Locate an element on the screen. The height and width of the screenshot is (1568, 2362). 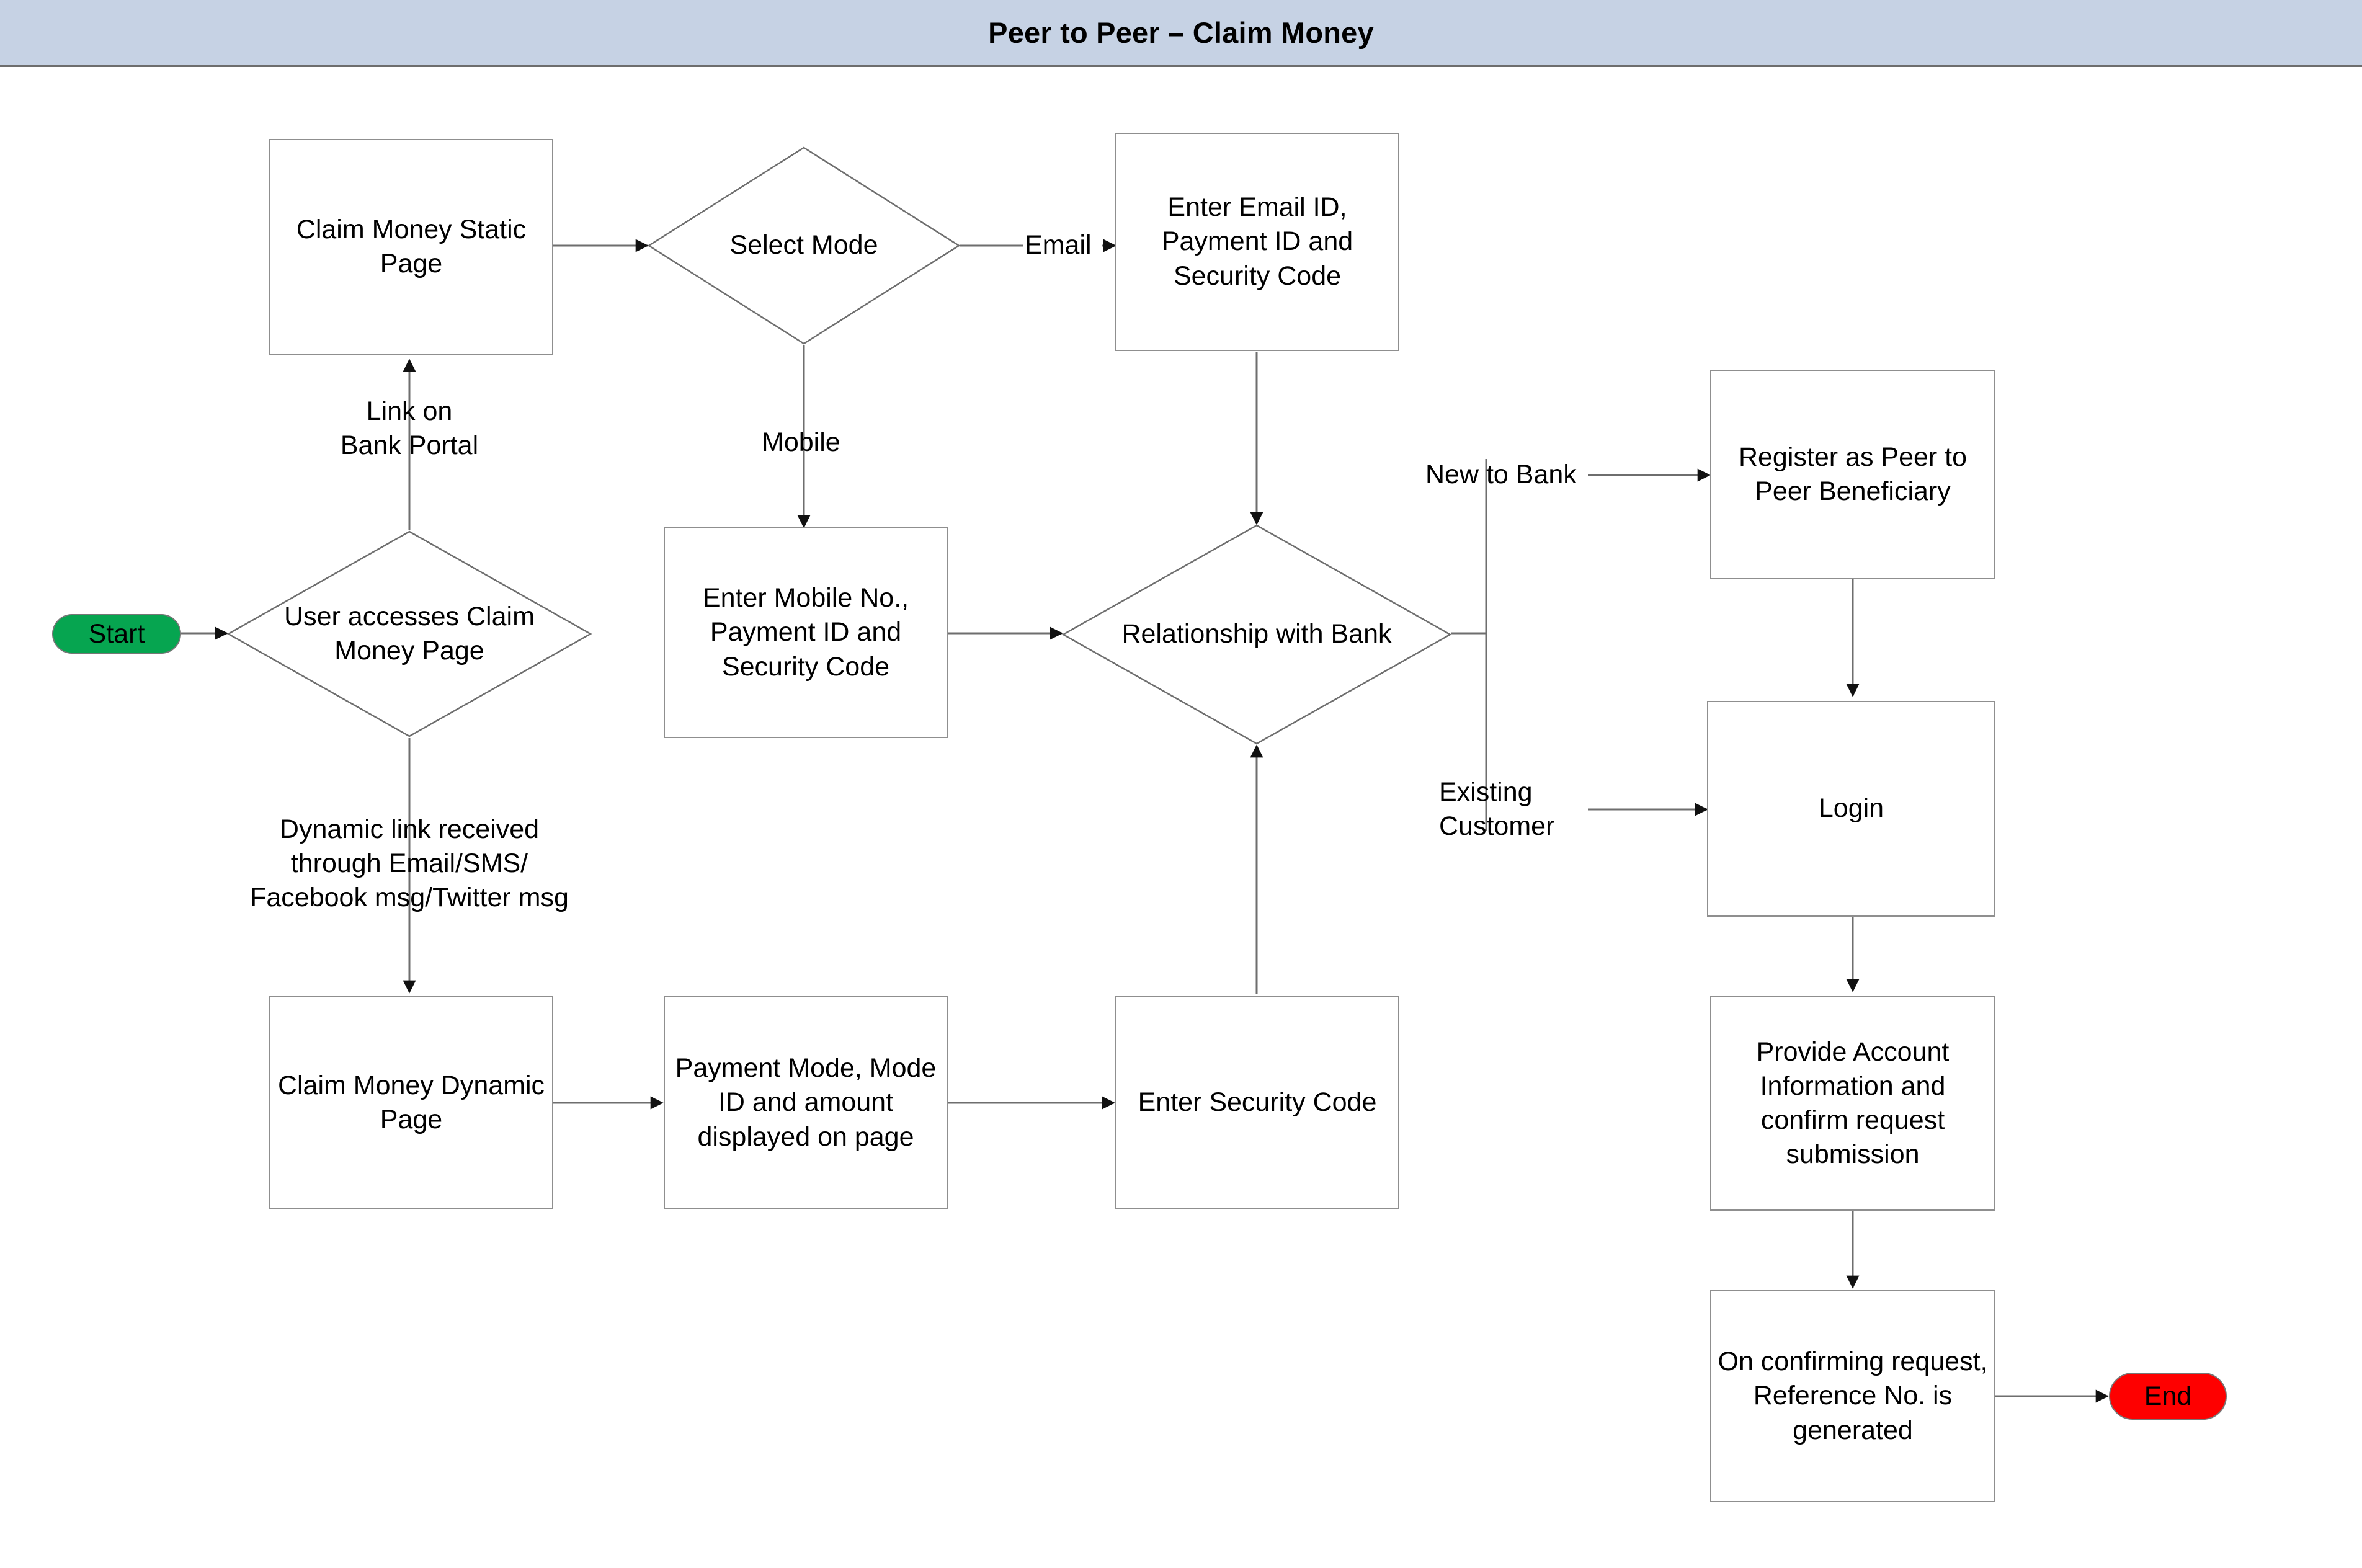
node-user-accesses-claim-money-page-label: User accesses Claim Money Page is located at coordinates (409, 633).